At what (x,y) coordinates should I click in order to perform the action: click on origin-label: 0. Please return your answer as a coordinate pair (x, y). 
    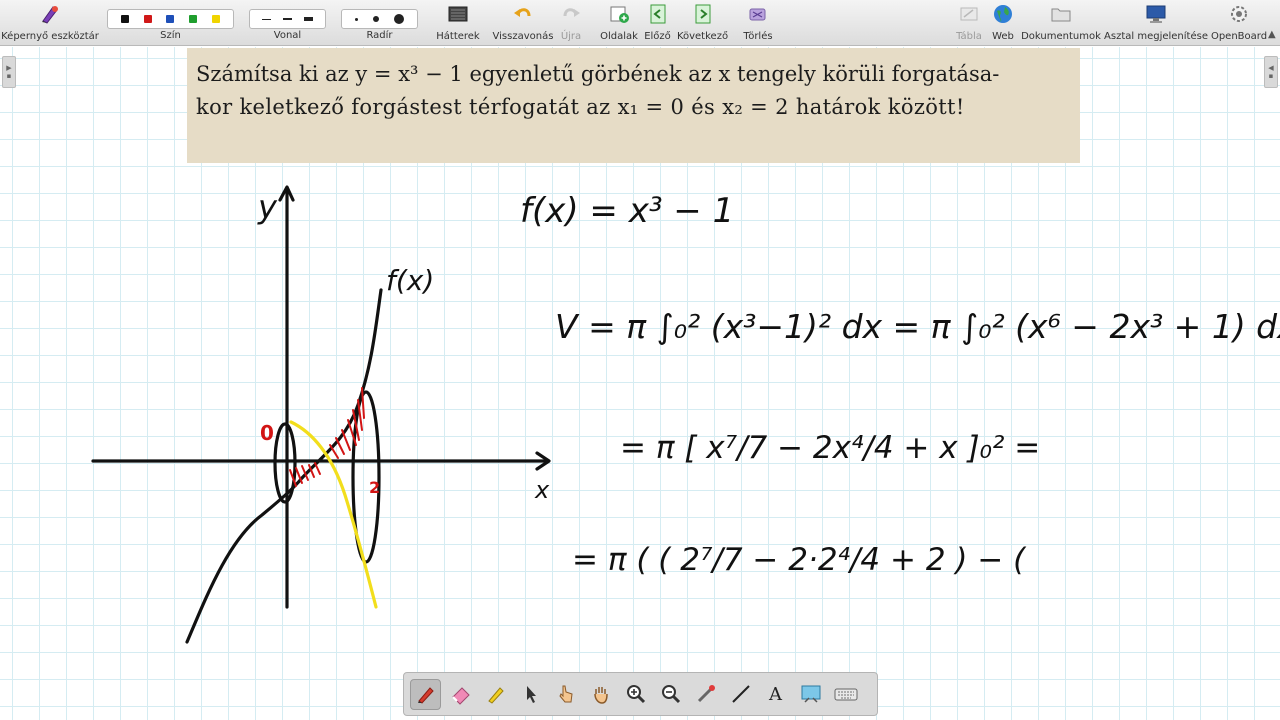
    Looking at the image, I should click on (267, 433).